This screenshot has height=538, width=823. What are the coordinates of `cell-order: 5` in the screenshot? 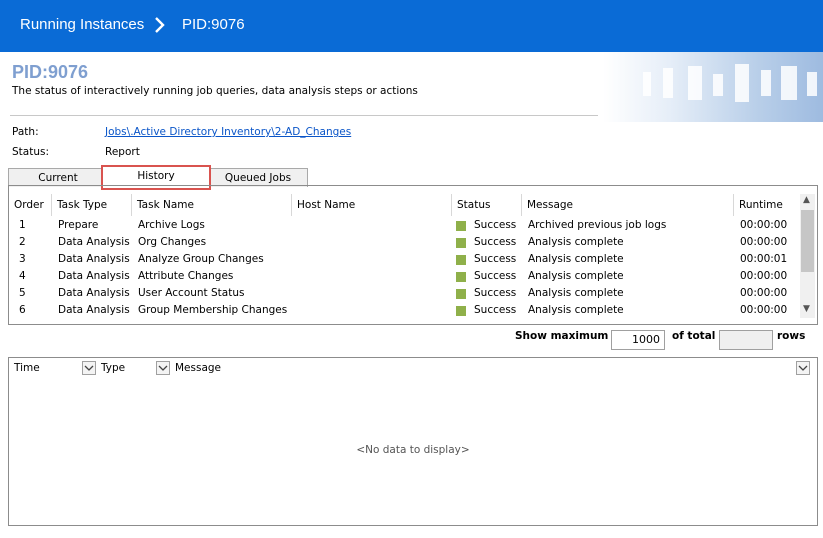 It's located at (22, 293).